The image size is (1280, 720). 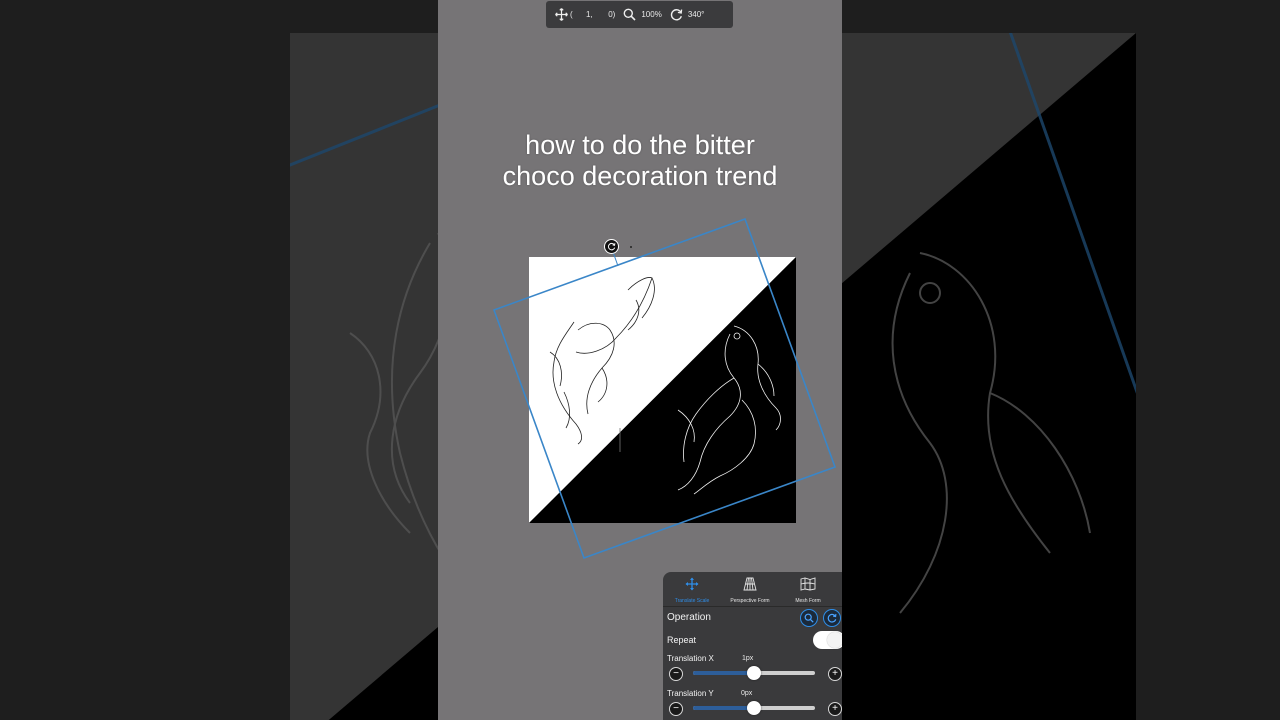 I want to click on repeat-toggle, so click(x=827, y=640).